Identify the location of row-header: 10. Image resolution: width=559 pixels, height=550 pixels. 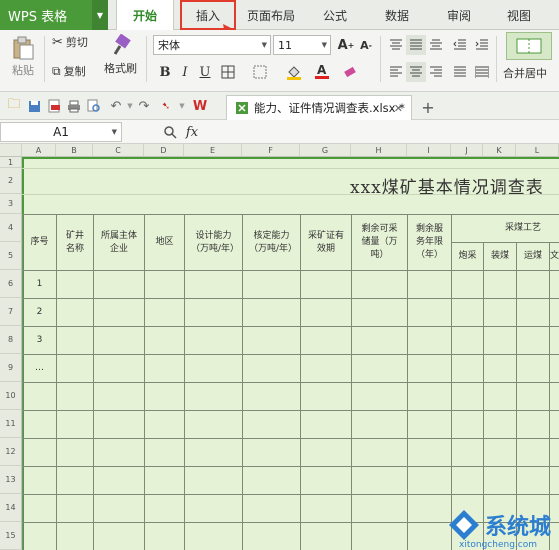
(11, 396).